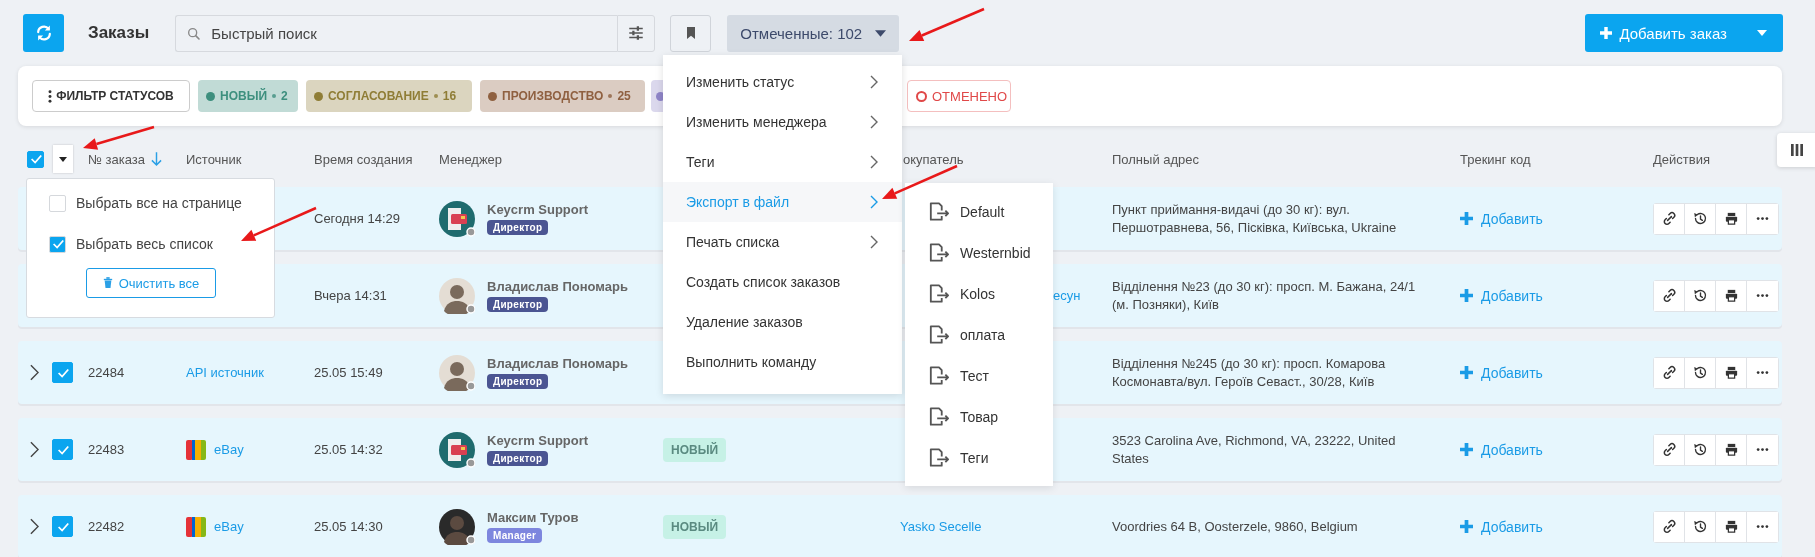 Image resolution: width=1815 pixels, height=557 pixels. What do you see at coordinates (106, 372) in the screenshot?
I see `order-number: 22484` at bounding box center [106, 372].